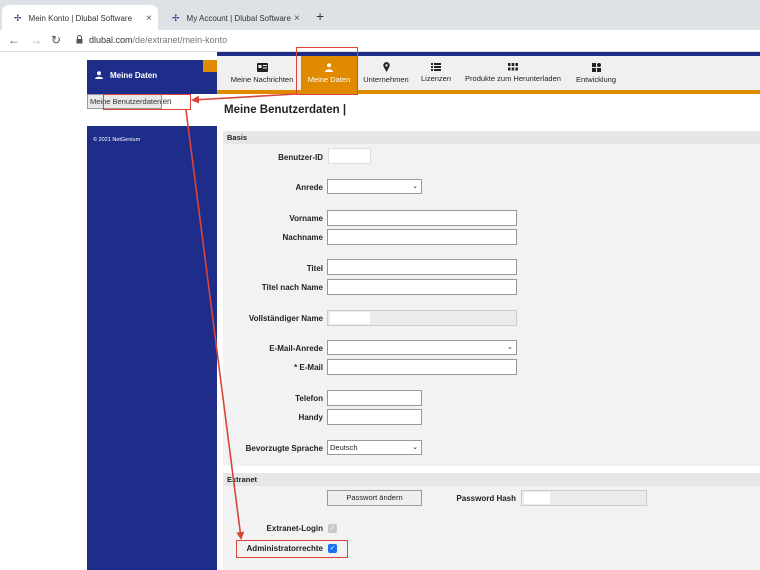 The image size is (760, 570). I want to click on annotation-arrows, so click(241, 316).